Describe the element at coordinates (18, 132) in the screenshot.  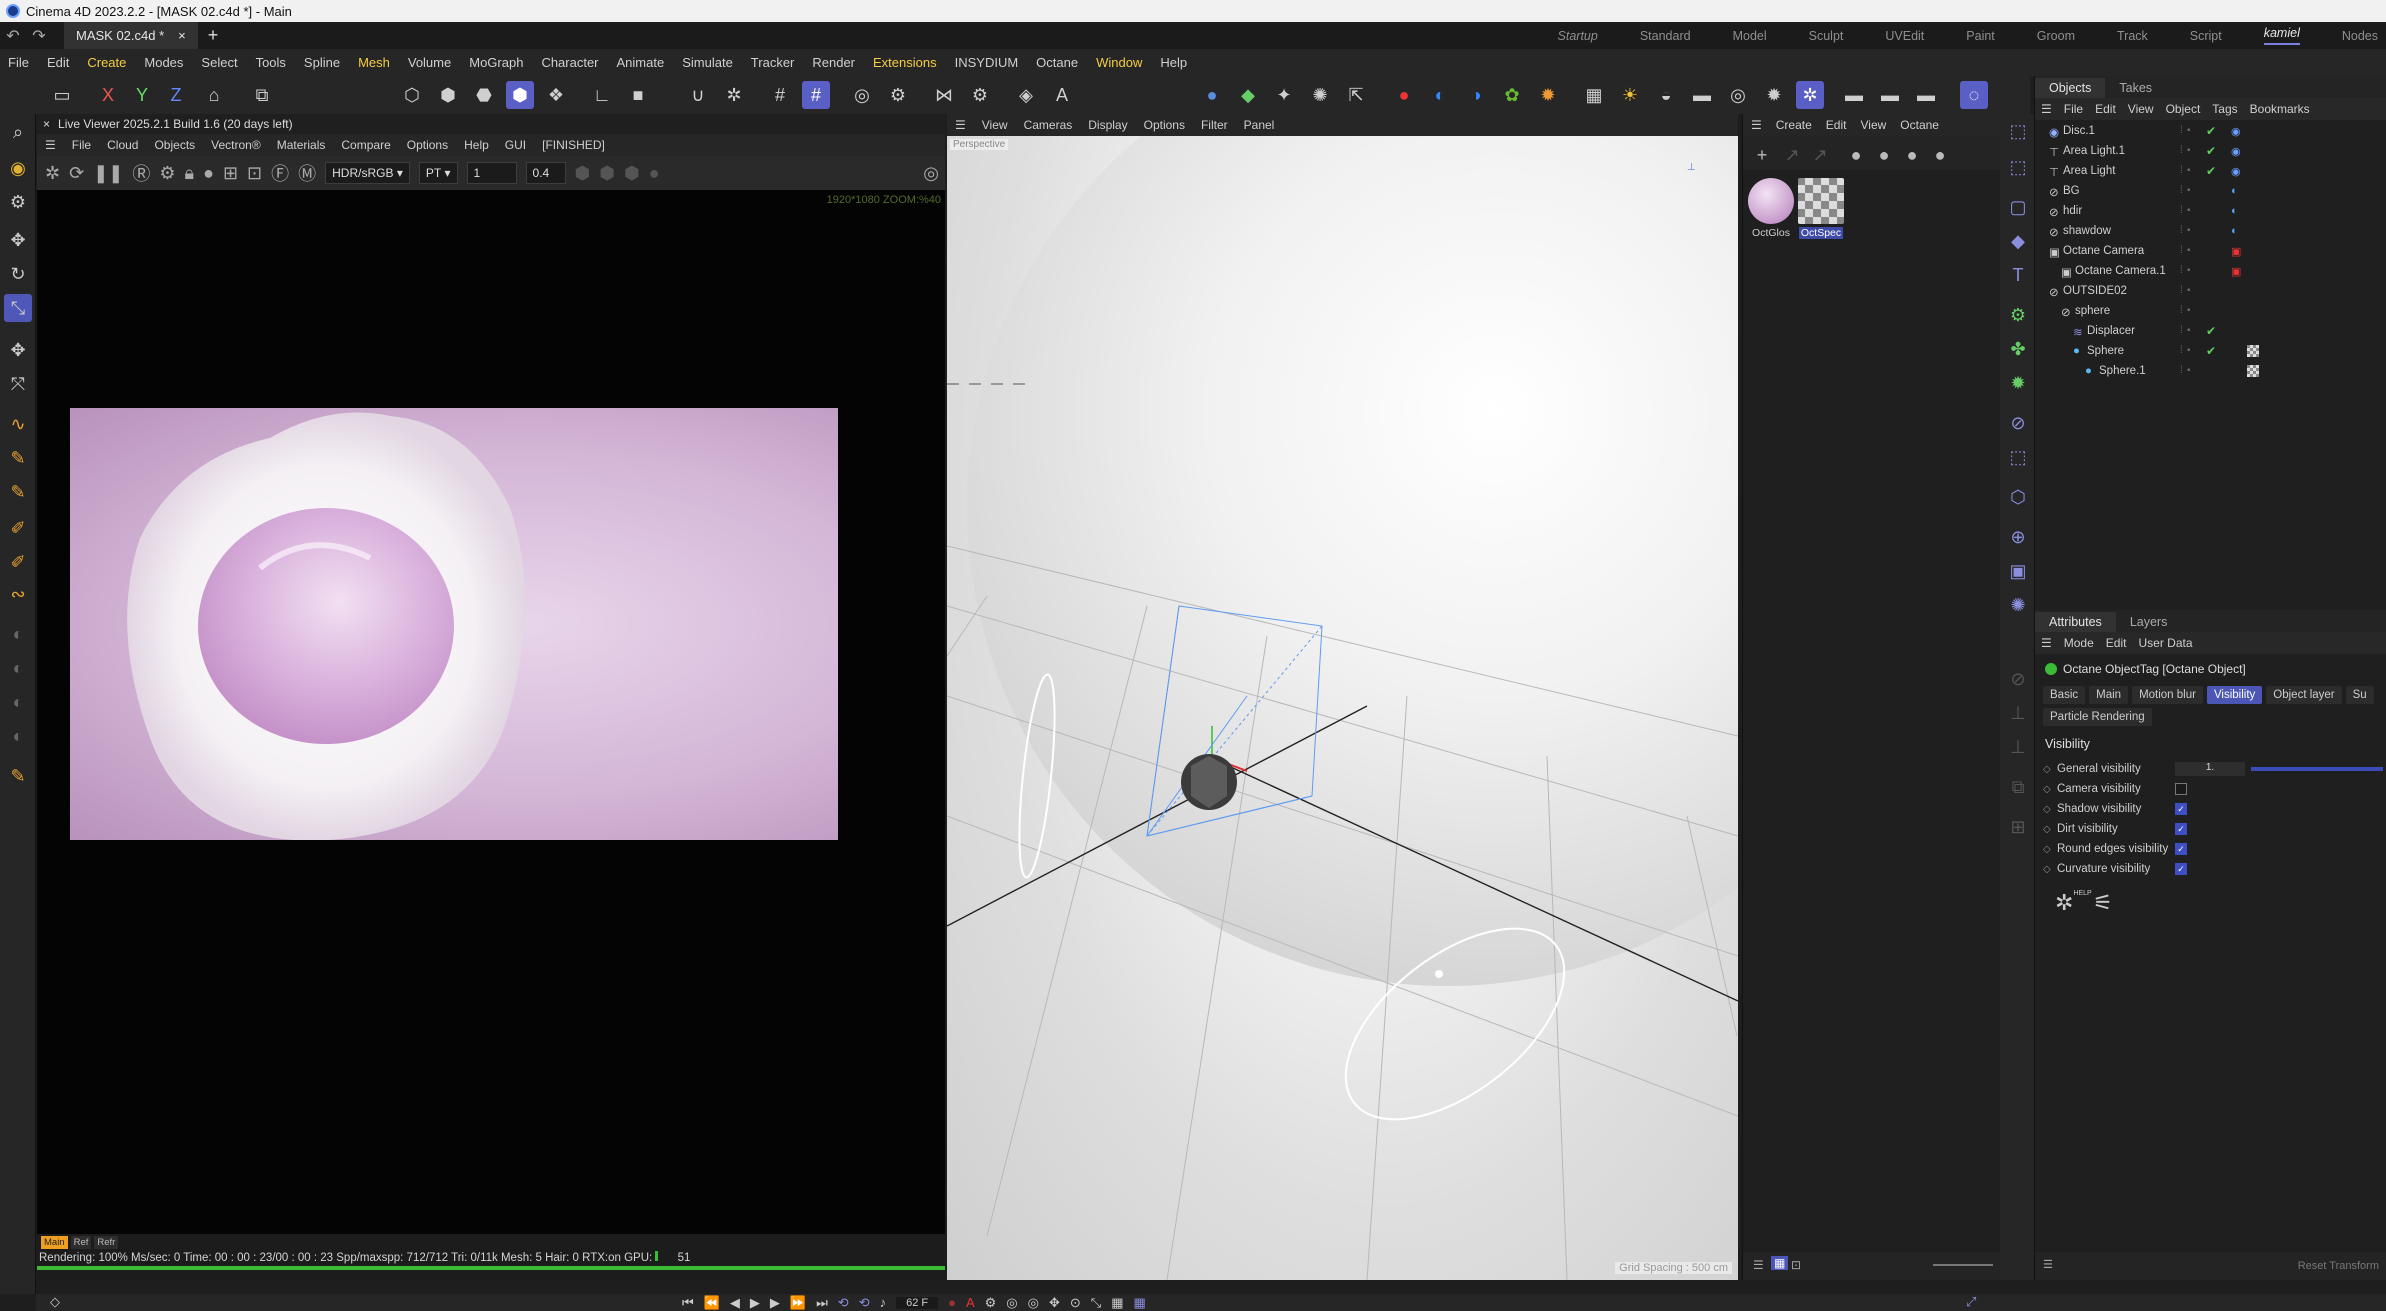
I see `search-icon: ⌕` at that location.